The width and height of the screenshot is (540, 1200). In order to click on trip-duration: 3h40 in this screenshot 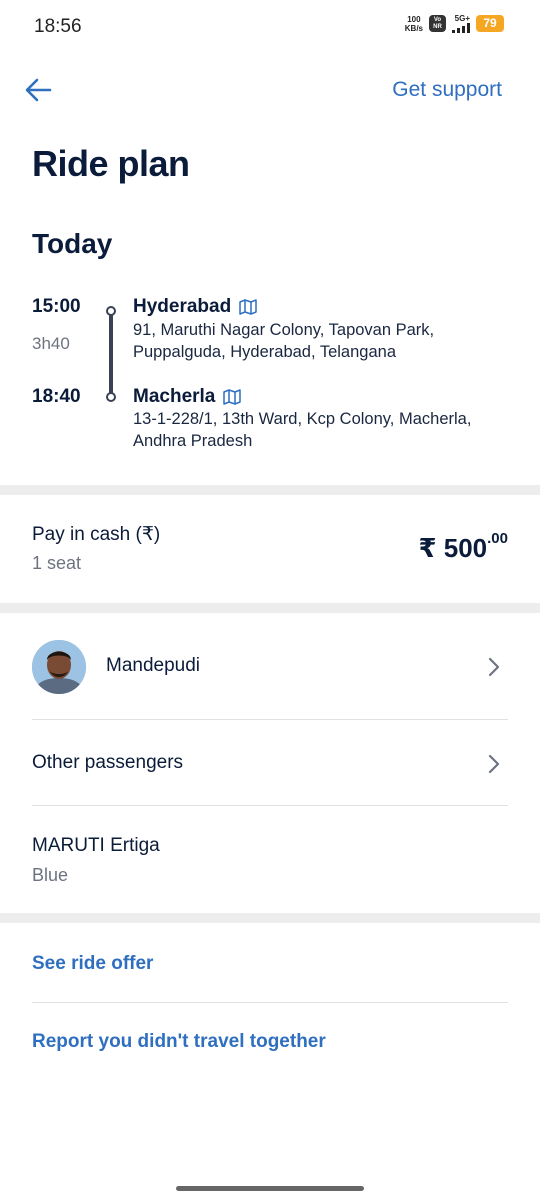, I will do `click(51, 343)`.